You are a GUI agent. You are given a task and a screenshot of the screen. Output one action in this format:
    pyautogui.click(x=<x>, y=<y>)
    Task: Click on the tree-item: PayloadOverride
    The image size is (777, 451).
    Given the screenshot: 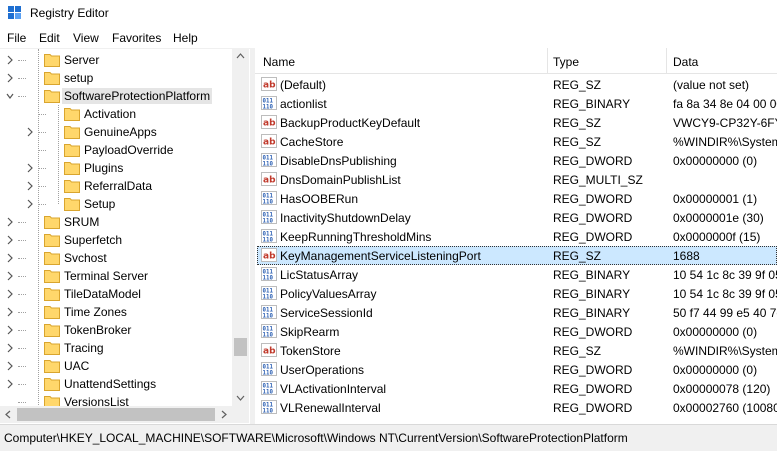 What is the action you would take?
    pyautogui.click(x=116, y=150)
    